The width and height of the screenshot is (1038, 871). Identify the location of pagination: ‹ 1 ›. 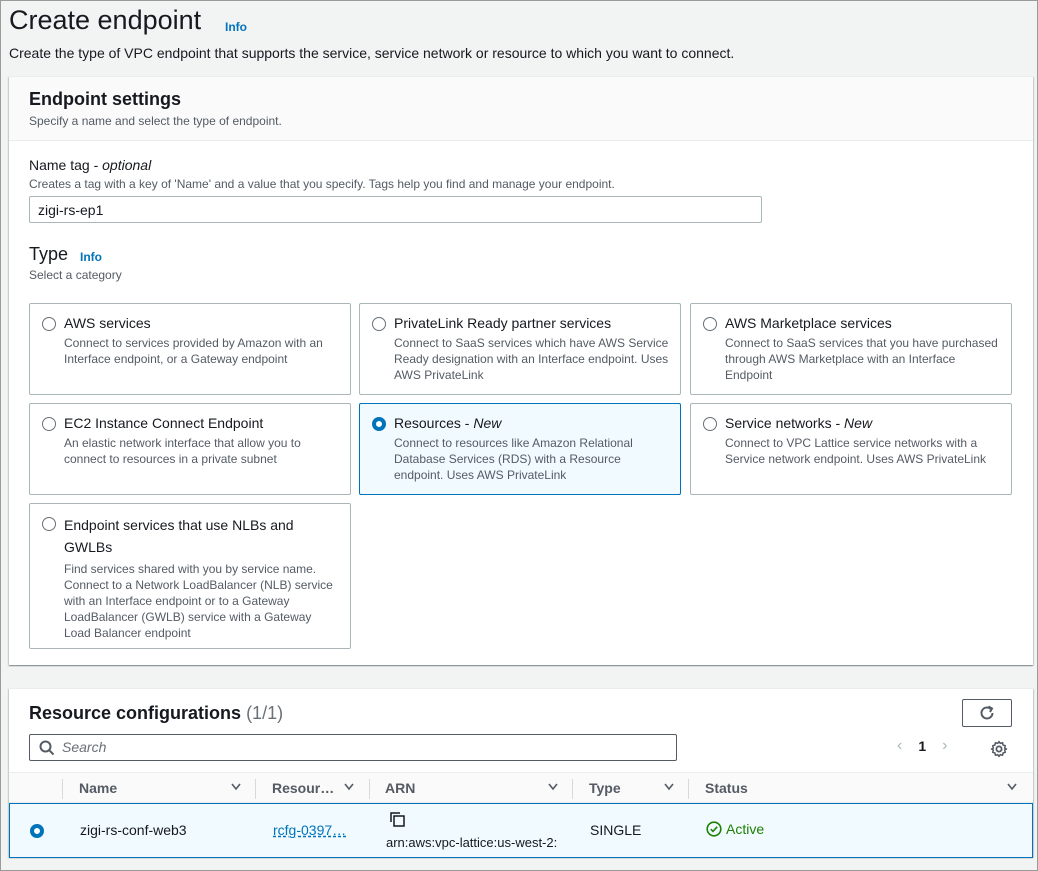
(922, 746).